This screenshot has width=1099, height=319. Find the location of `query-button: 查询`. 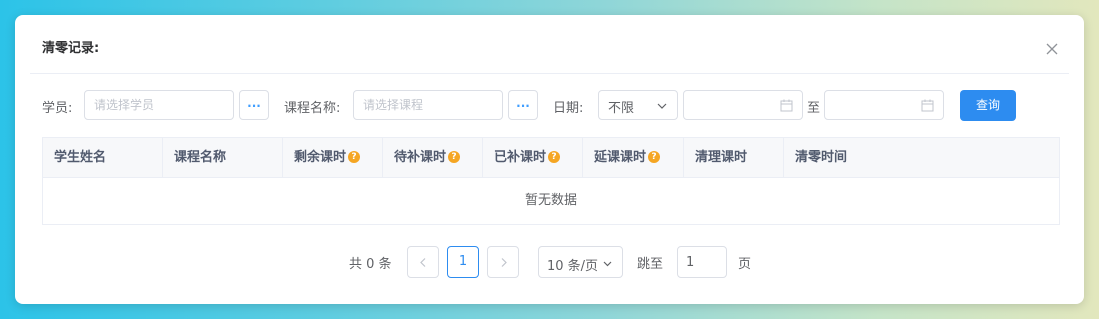

query-button: 查询 is located at coordinates (988, 105).